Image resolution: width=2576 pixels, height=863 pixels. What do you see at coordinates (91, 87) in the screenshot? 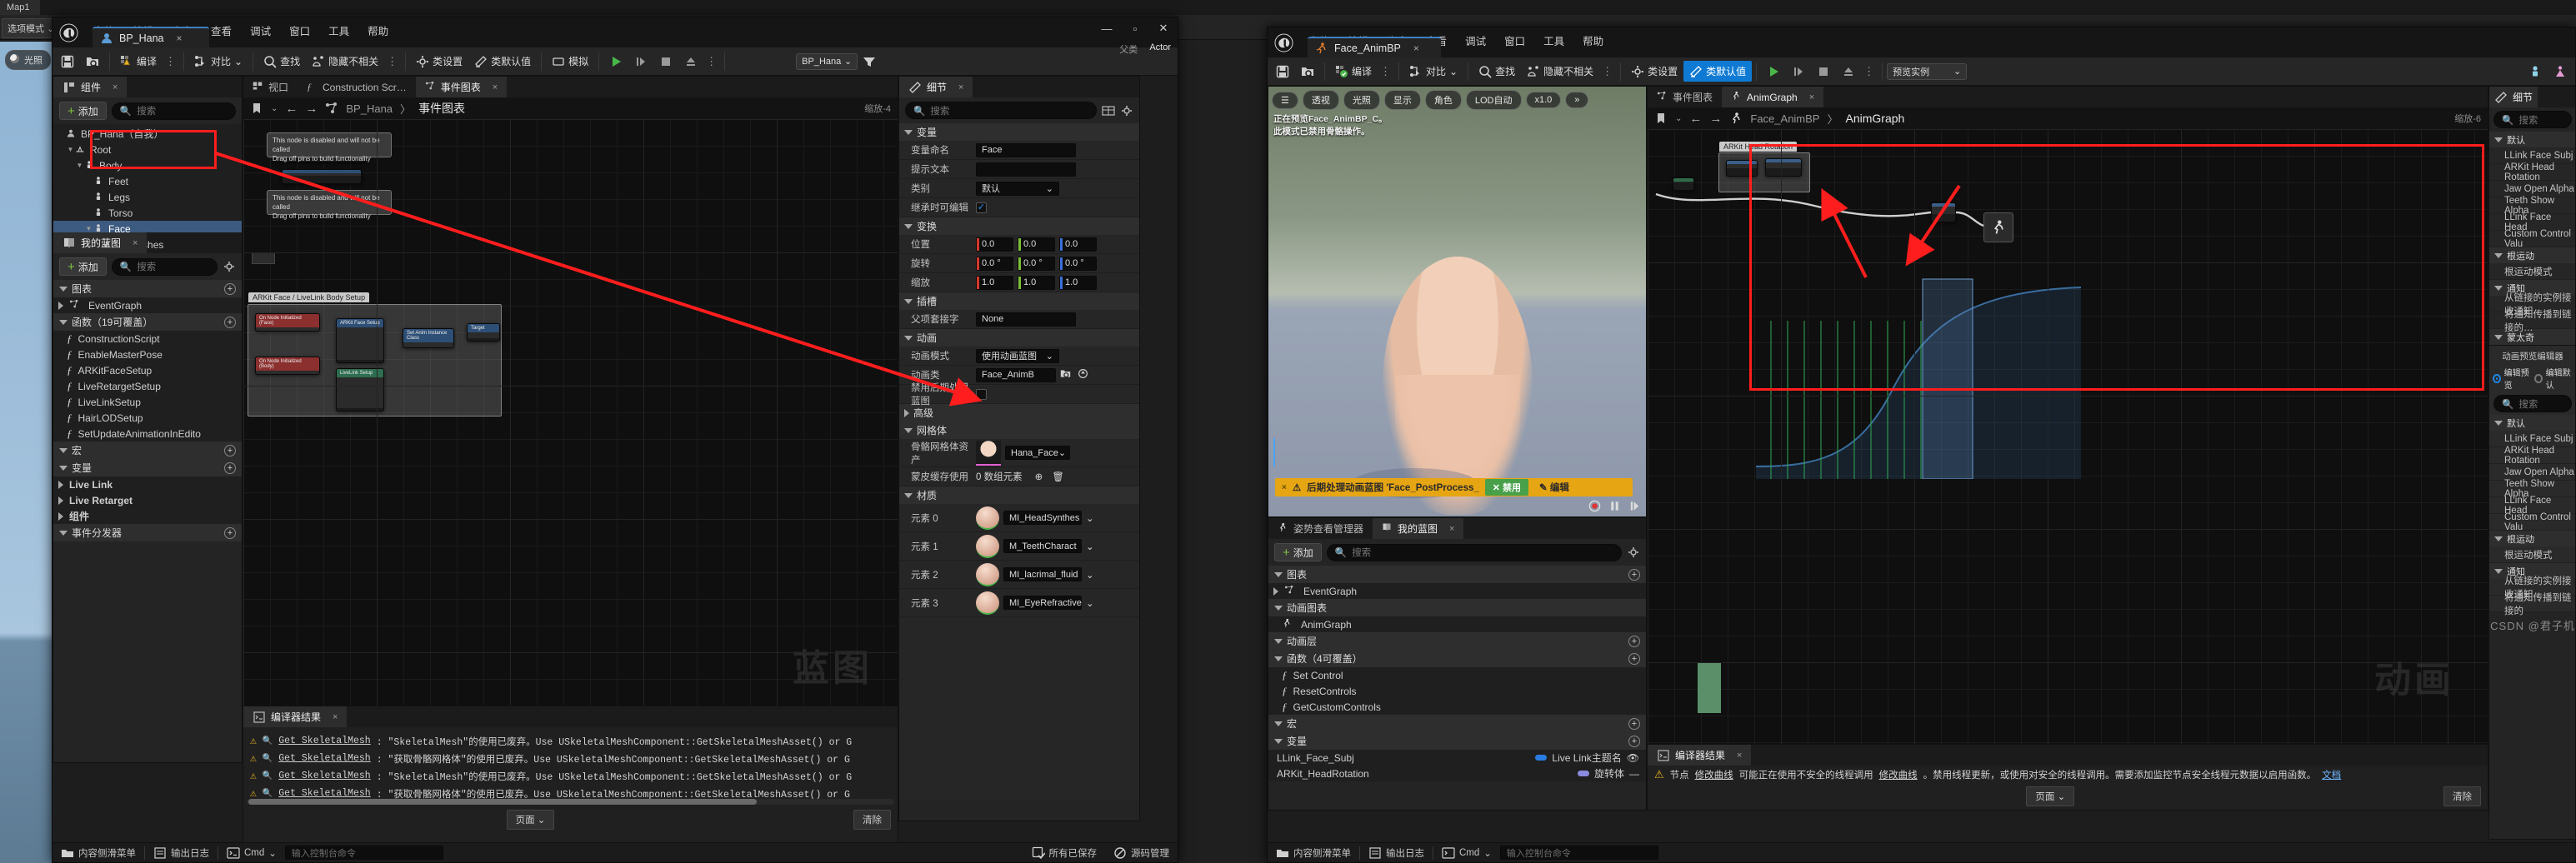
I see `tab-components: 组件 ×` at bounding box center [91, 87].